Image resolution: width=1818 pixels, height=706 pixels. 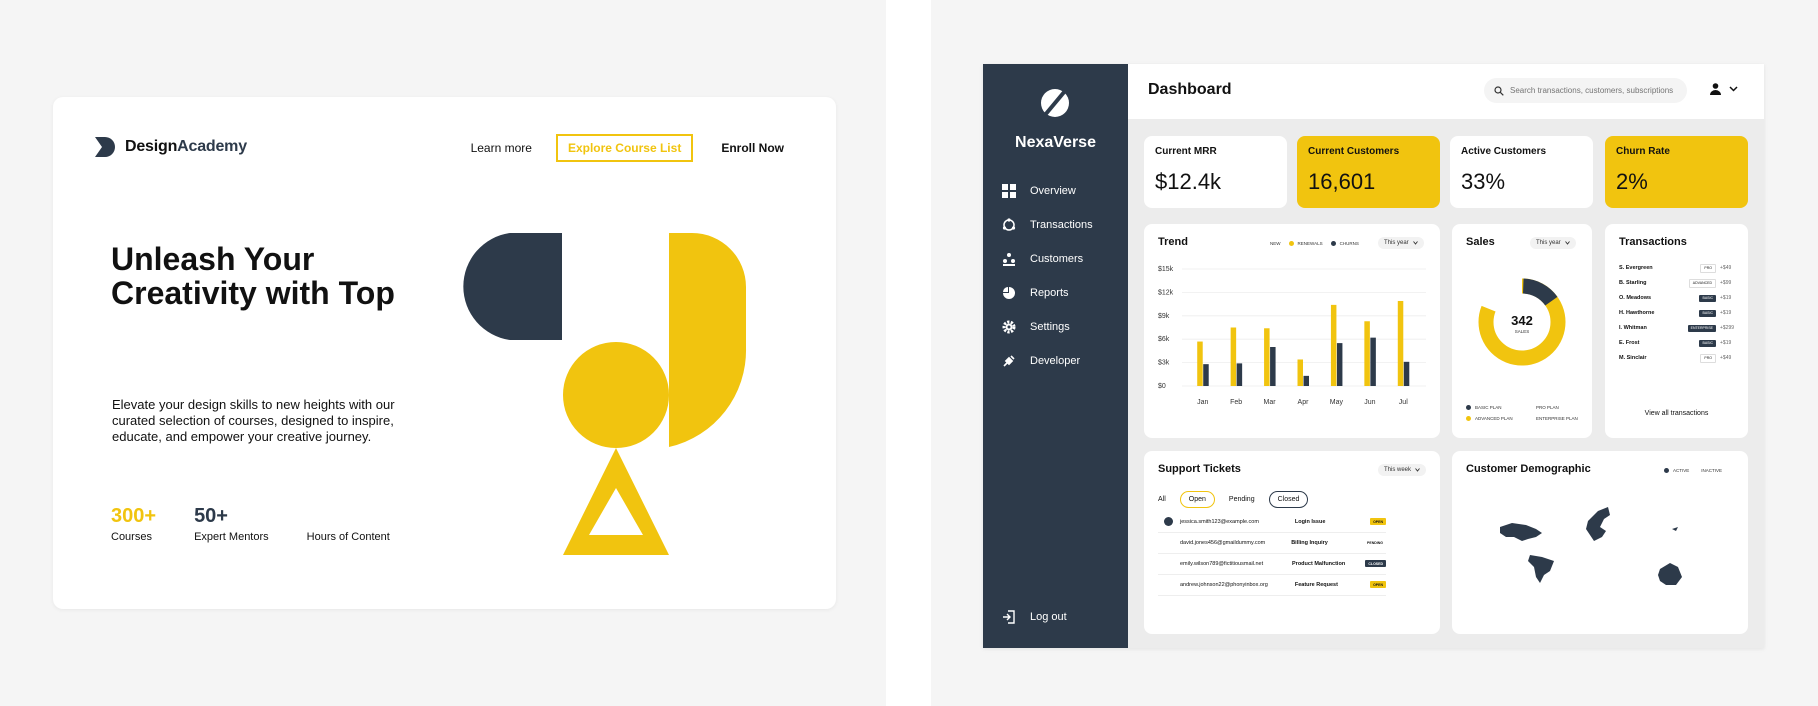 I want to click on transaction-customer: S. Evergreen, so click(x=1636, y=268).